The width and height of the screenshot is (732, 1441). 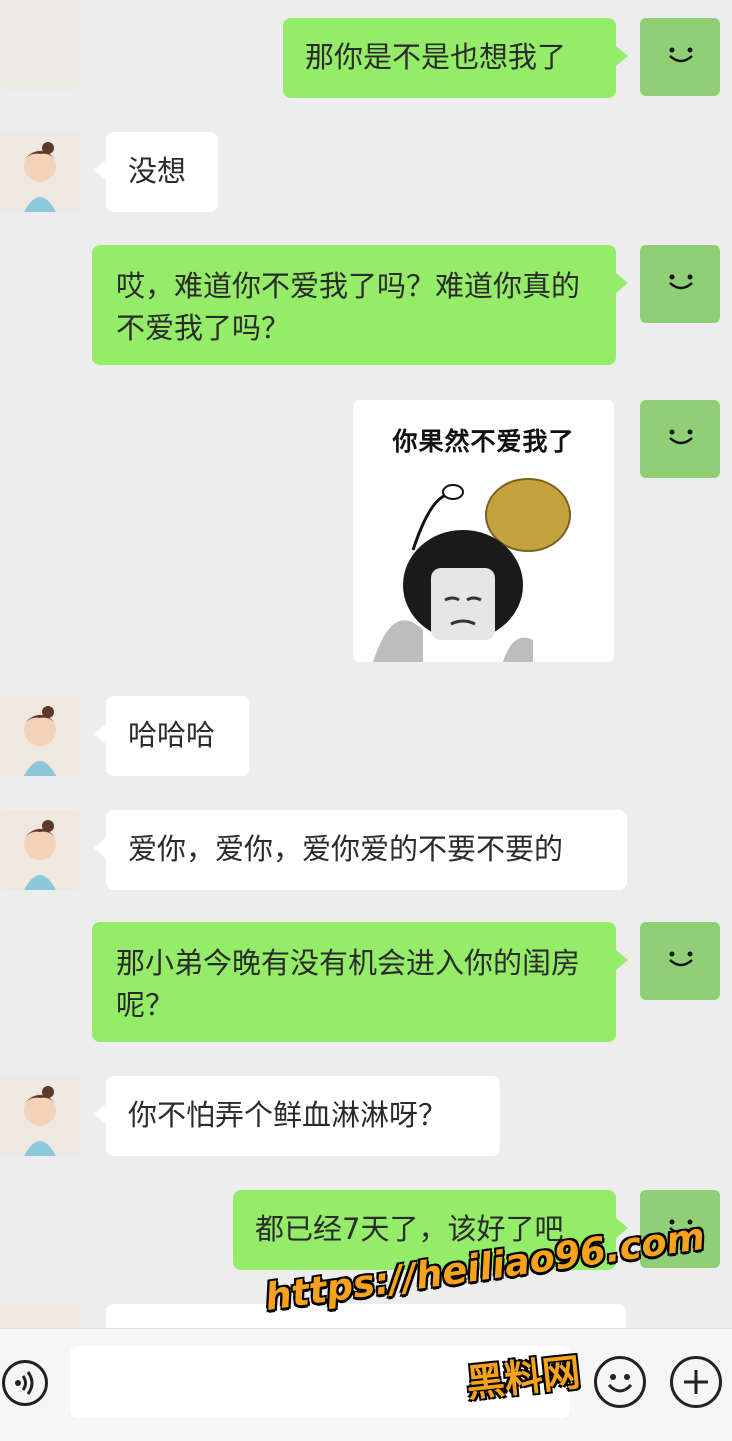 I want to click on plus-icon, so click(x=696, y=1382).